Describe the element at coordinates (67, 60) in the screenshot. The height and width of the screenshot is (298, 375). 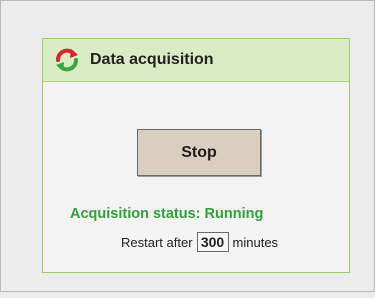
I see `refresh-icon` at that location.